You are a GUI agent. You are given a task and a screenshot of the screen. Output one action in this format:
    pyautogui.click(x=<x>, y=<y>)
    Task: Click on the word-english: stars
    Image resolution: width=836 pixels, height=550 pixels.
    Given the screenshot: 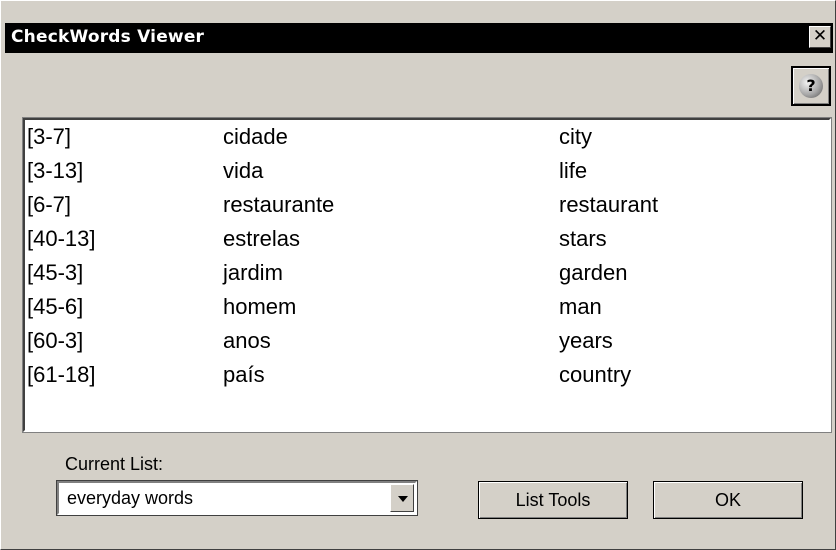 What is the action you would take?
    pyautogui.click(x=583, y=238)
    